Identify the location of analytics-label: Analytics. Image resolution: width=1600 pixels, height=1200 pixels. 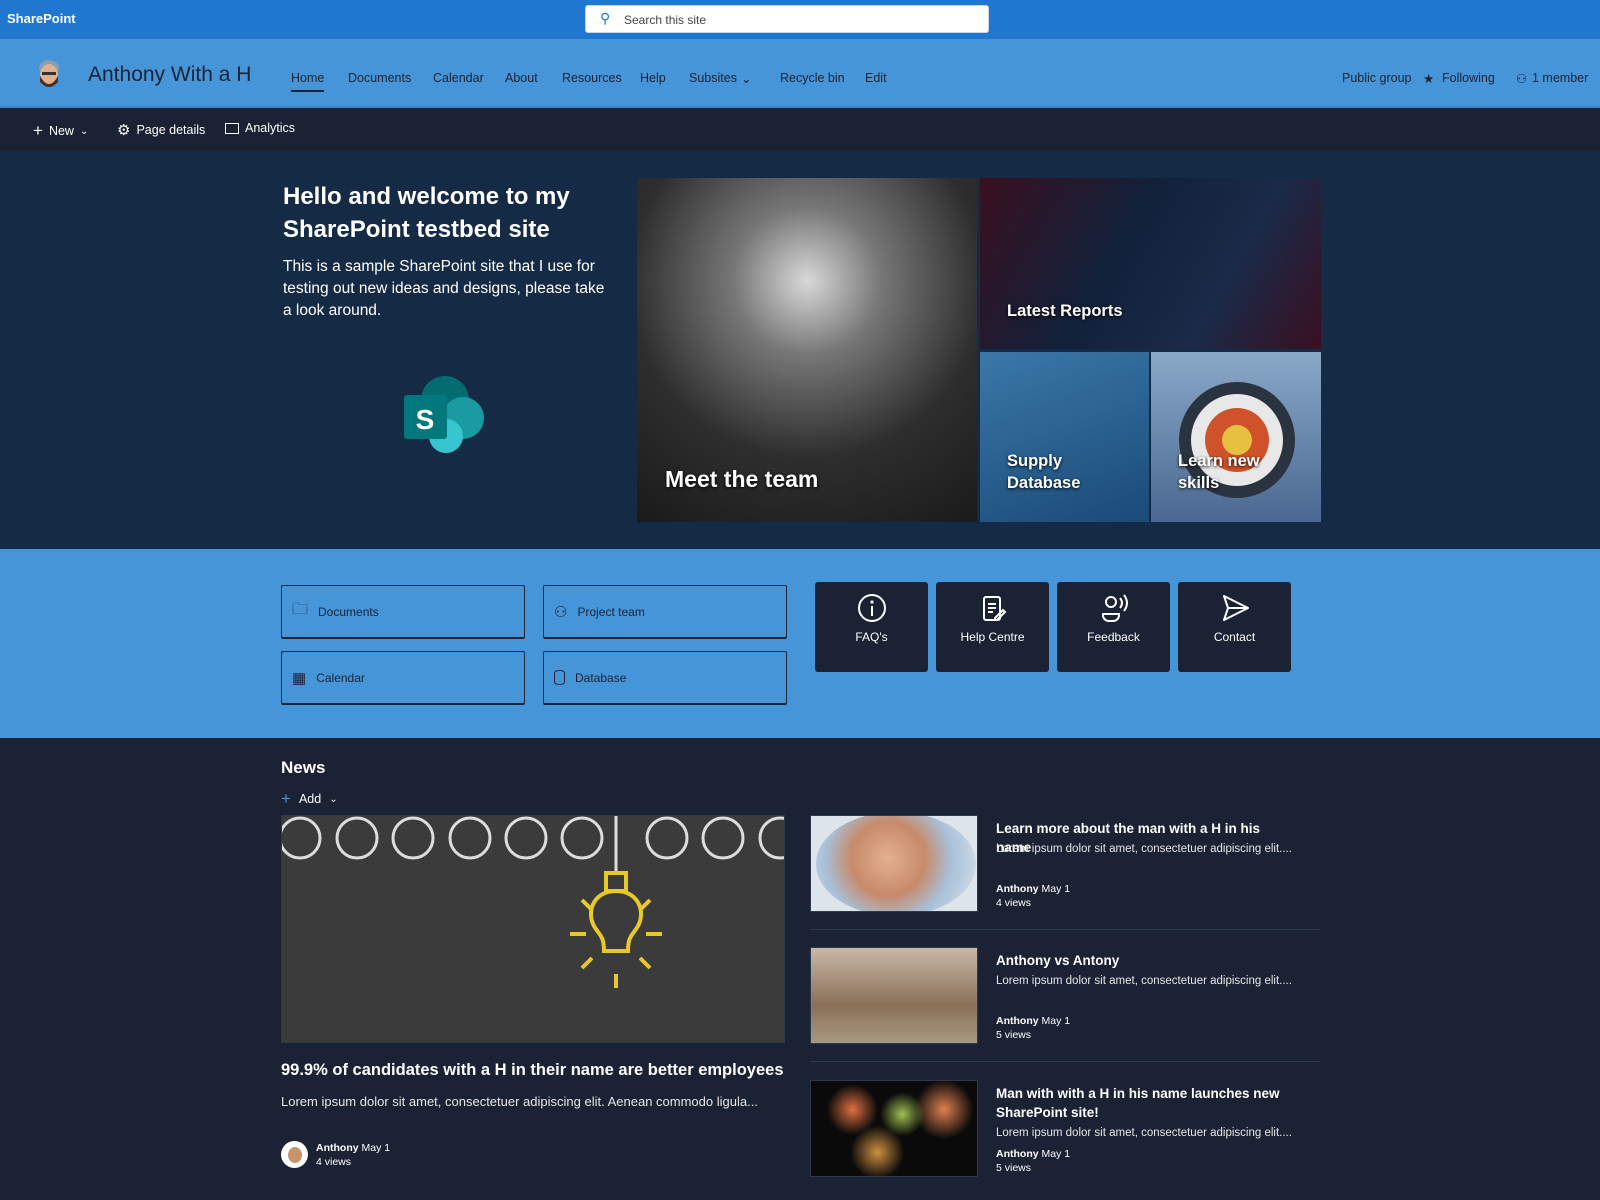
(270, 128).